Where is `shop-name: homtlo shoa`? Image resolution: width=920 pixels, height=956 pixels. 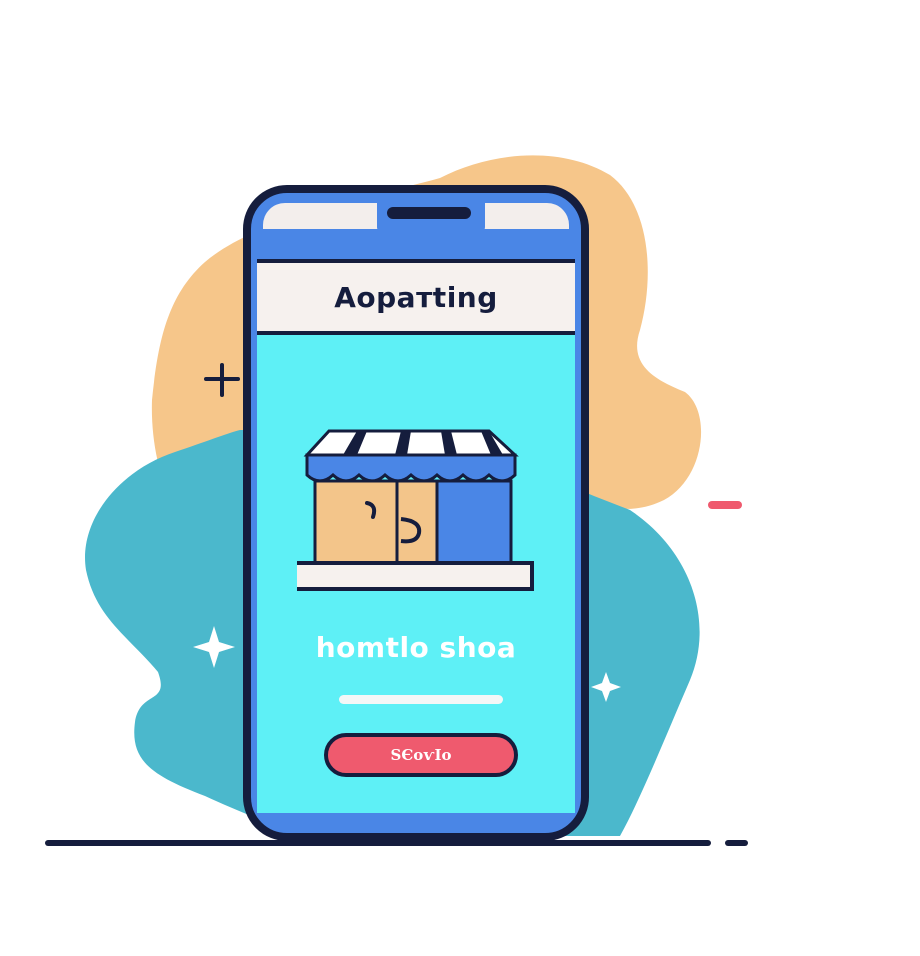
shop-name: homtlo shoa is located at coordinates (416, 647).